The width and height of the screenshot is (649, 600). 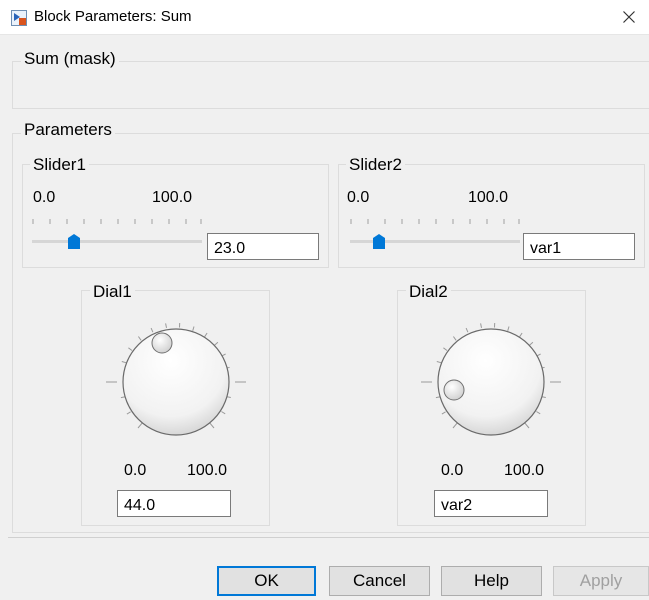 I want to click on mask-title: Sum (mask), so click(x=70, y=59).